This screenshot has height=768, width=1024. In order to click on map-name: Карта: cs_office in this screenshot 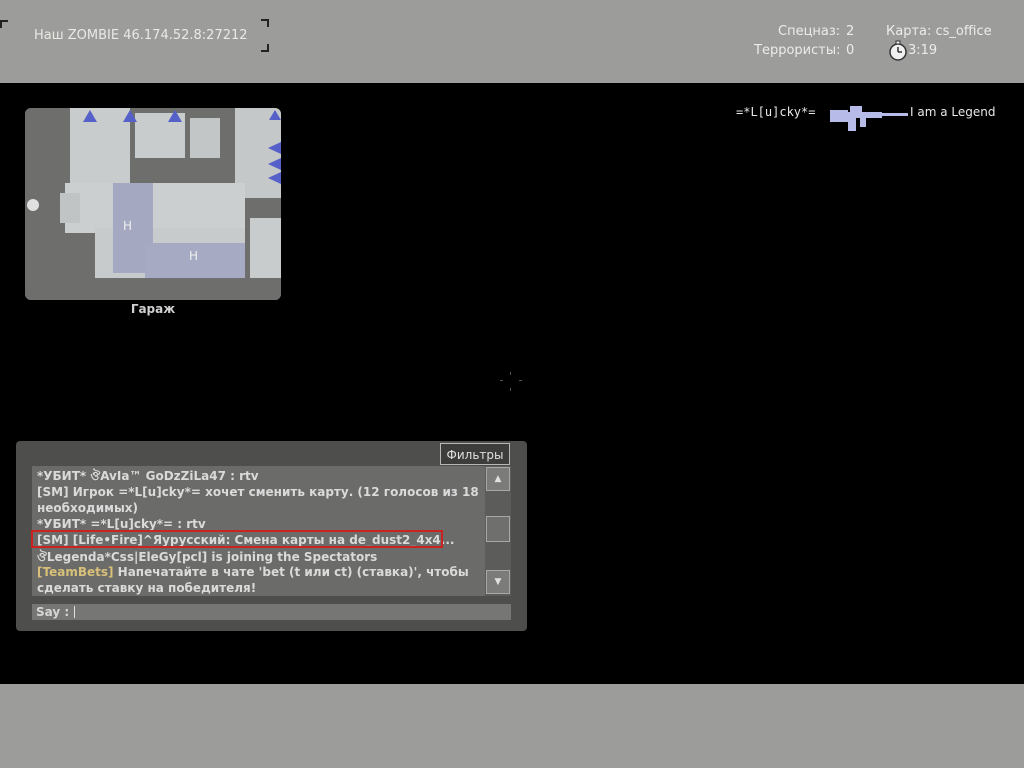, I will do `click(939, 31)`.